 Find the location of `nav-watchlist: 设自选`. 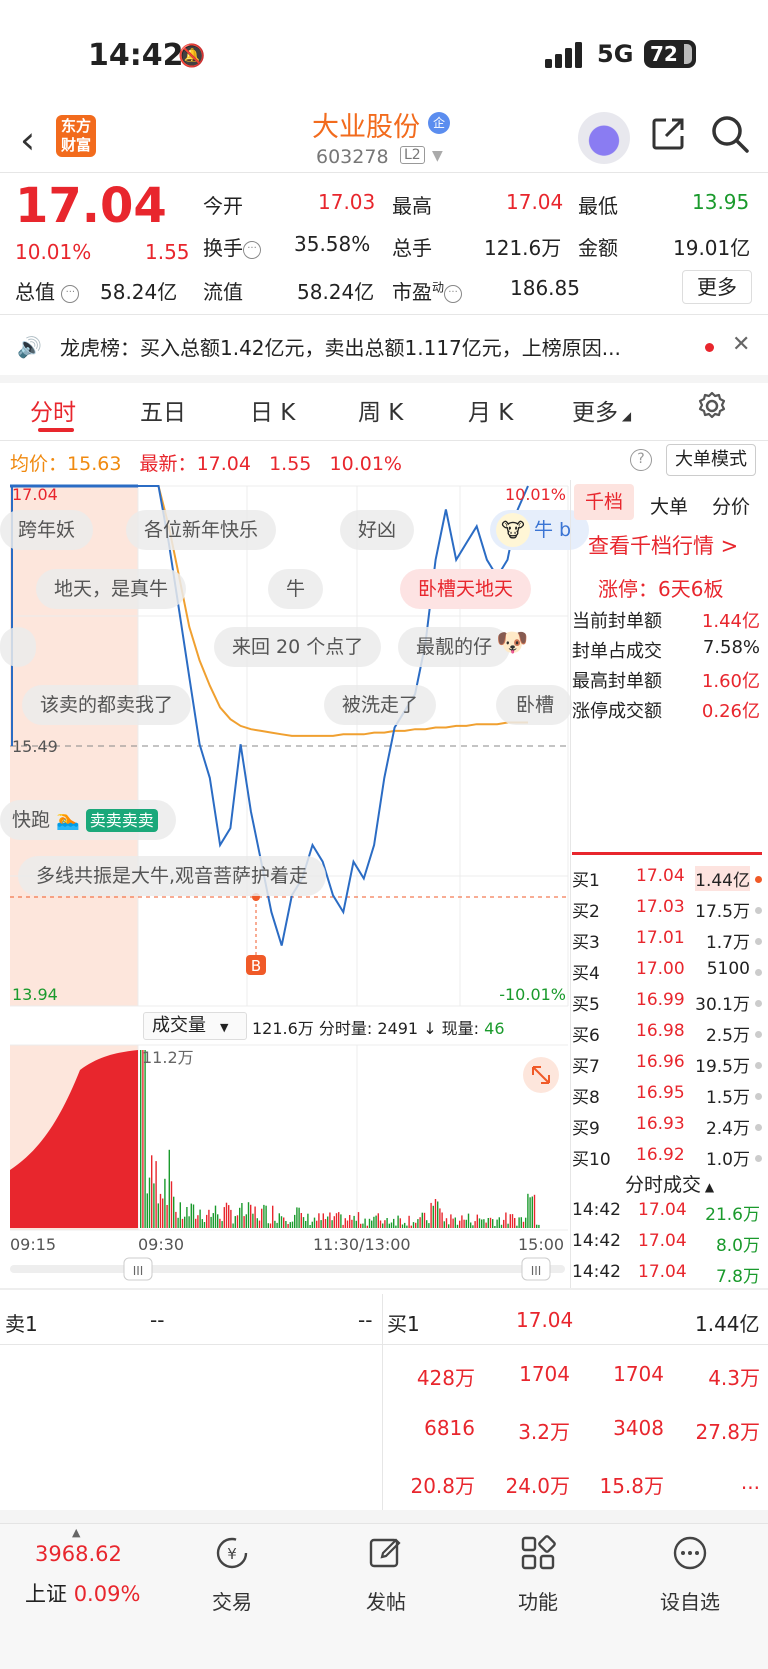

nav-watchlist: 设自选 is located at coordinates (690, 1600).